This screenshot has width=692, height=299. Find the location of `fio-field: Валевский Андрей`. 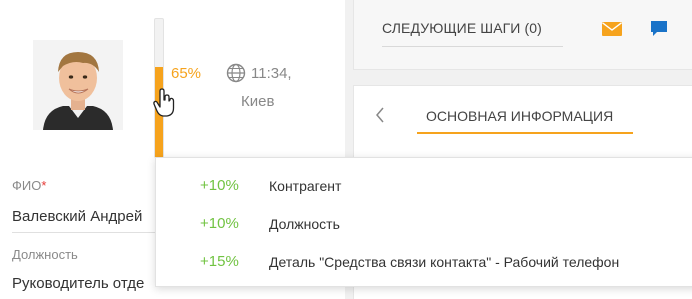

fio-field: Валевский Андрей is located at coordinates (77, 216).